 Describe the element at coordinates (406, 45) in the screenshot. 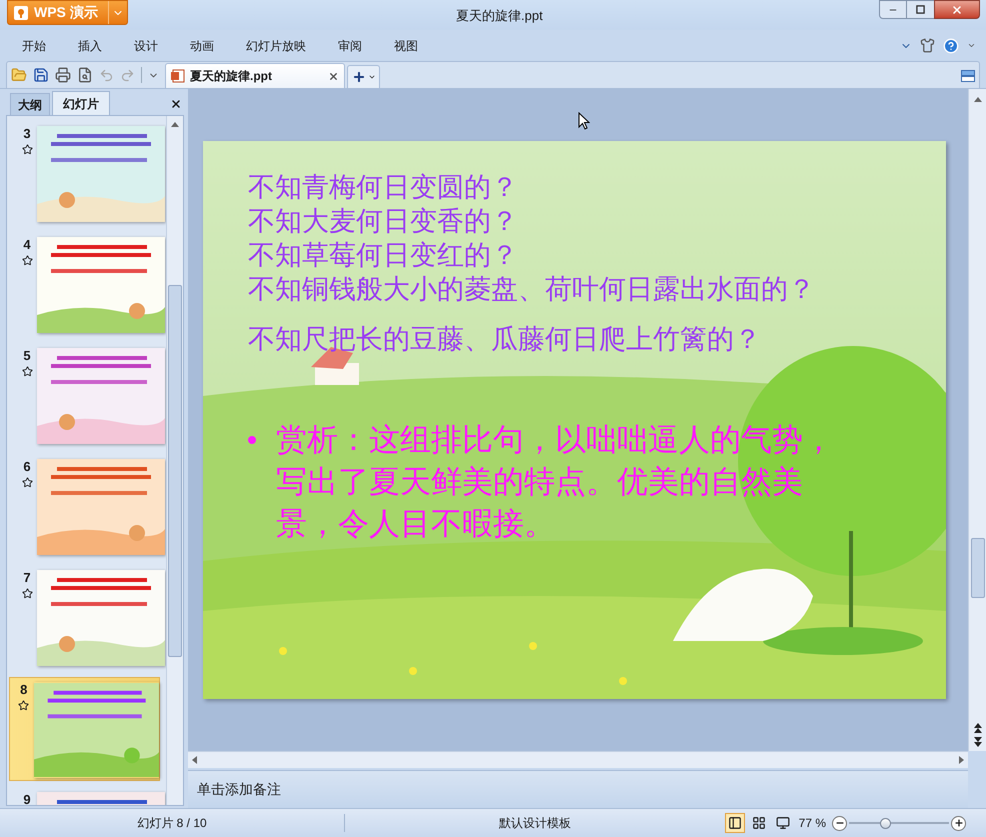

I see `menu-item: 视图` at that location.